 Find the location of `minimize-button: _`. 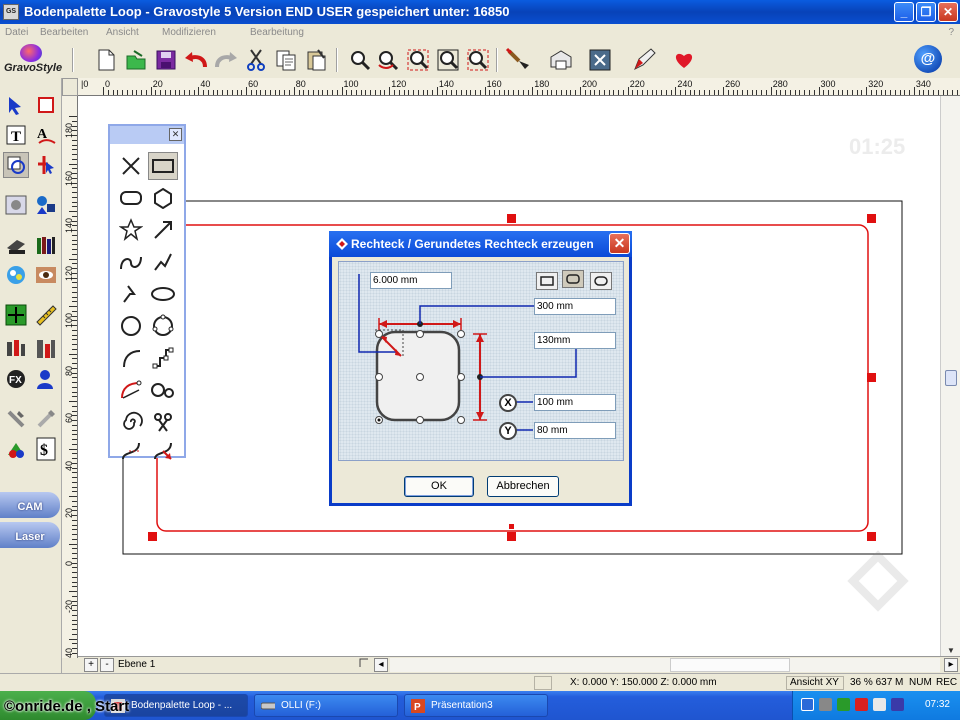

minimize-button: _ is located at coordinates (904, 12).